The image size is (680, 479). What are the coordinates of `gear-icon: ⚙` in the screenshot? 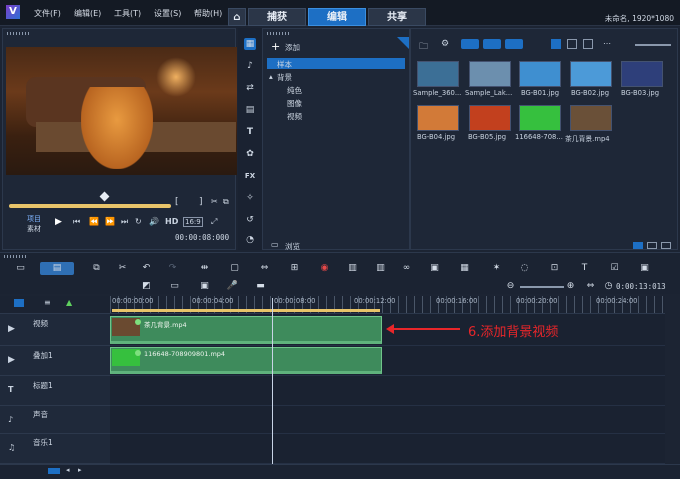 It's located at (445, 44).